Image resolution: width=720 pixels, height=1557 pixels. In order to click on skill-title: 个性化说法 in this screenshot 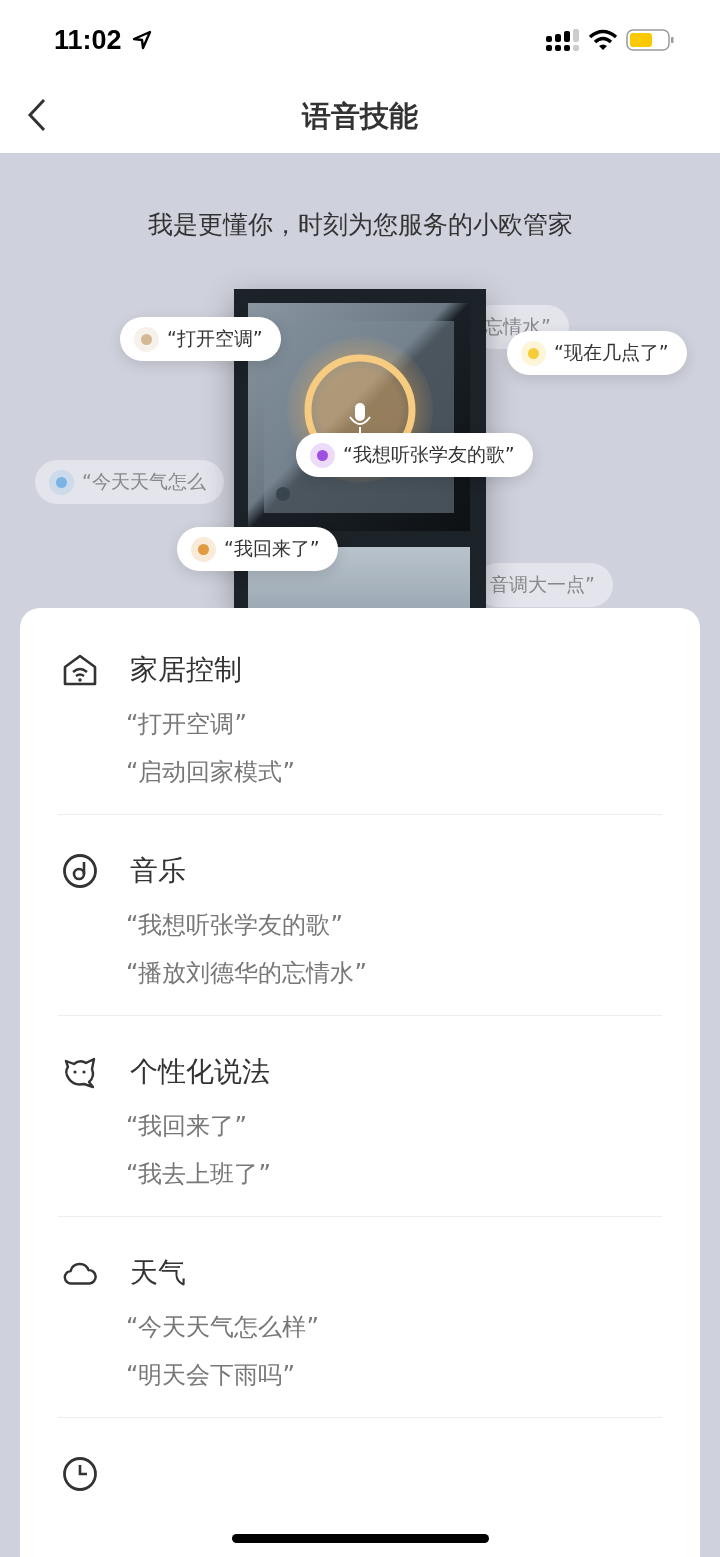, I will do `click(200, 1072)`.